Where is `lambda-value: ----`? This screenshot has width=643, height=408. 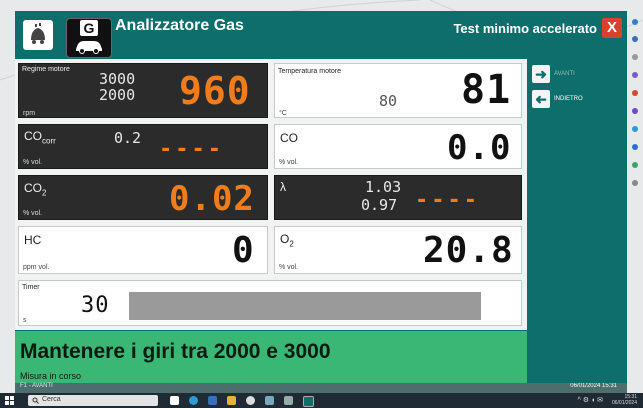
lambda-value: ---- is located at coordinates (447, 200).